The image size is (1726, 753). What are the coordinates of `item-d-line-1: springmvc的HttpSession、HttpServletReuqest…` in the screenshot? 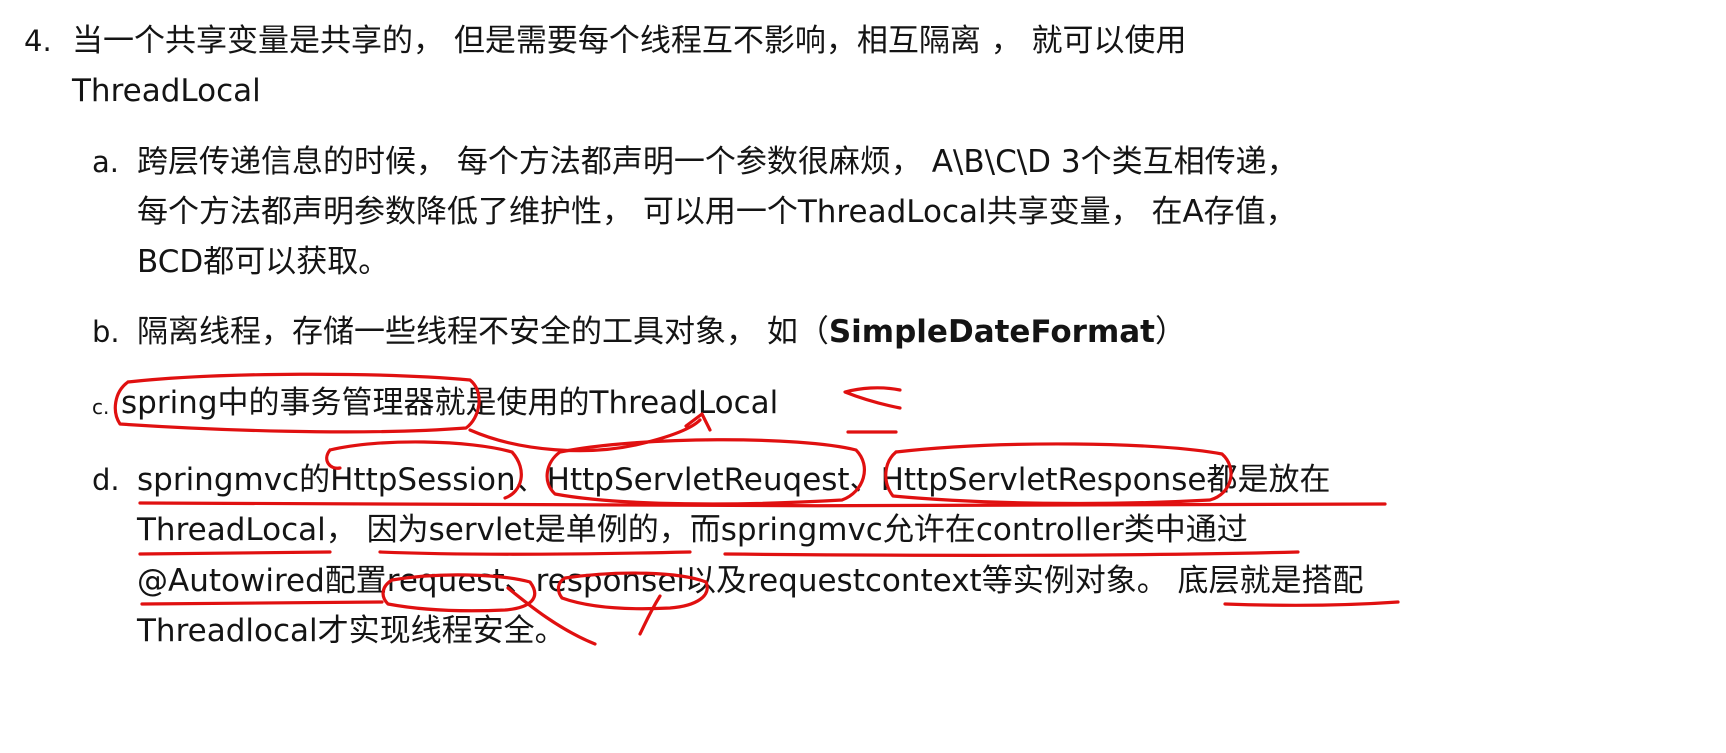 It's located at (734, 480).